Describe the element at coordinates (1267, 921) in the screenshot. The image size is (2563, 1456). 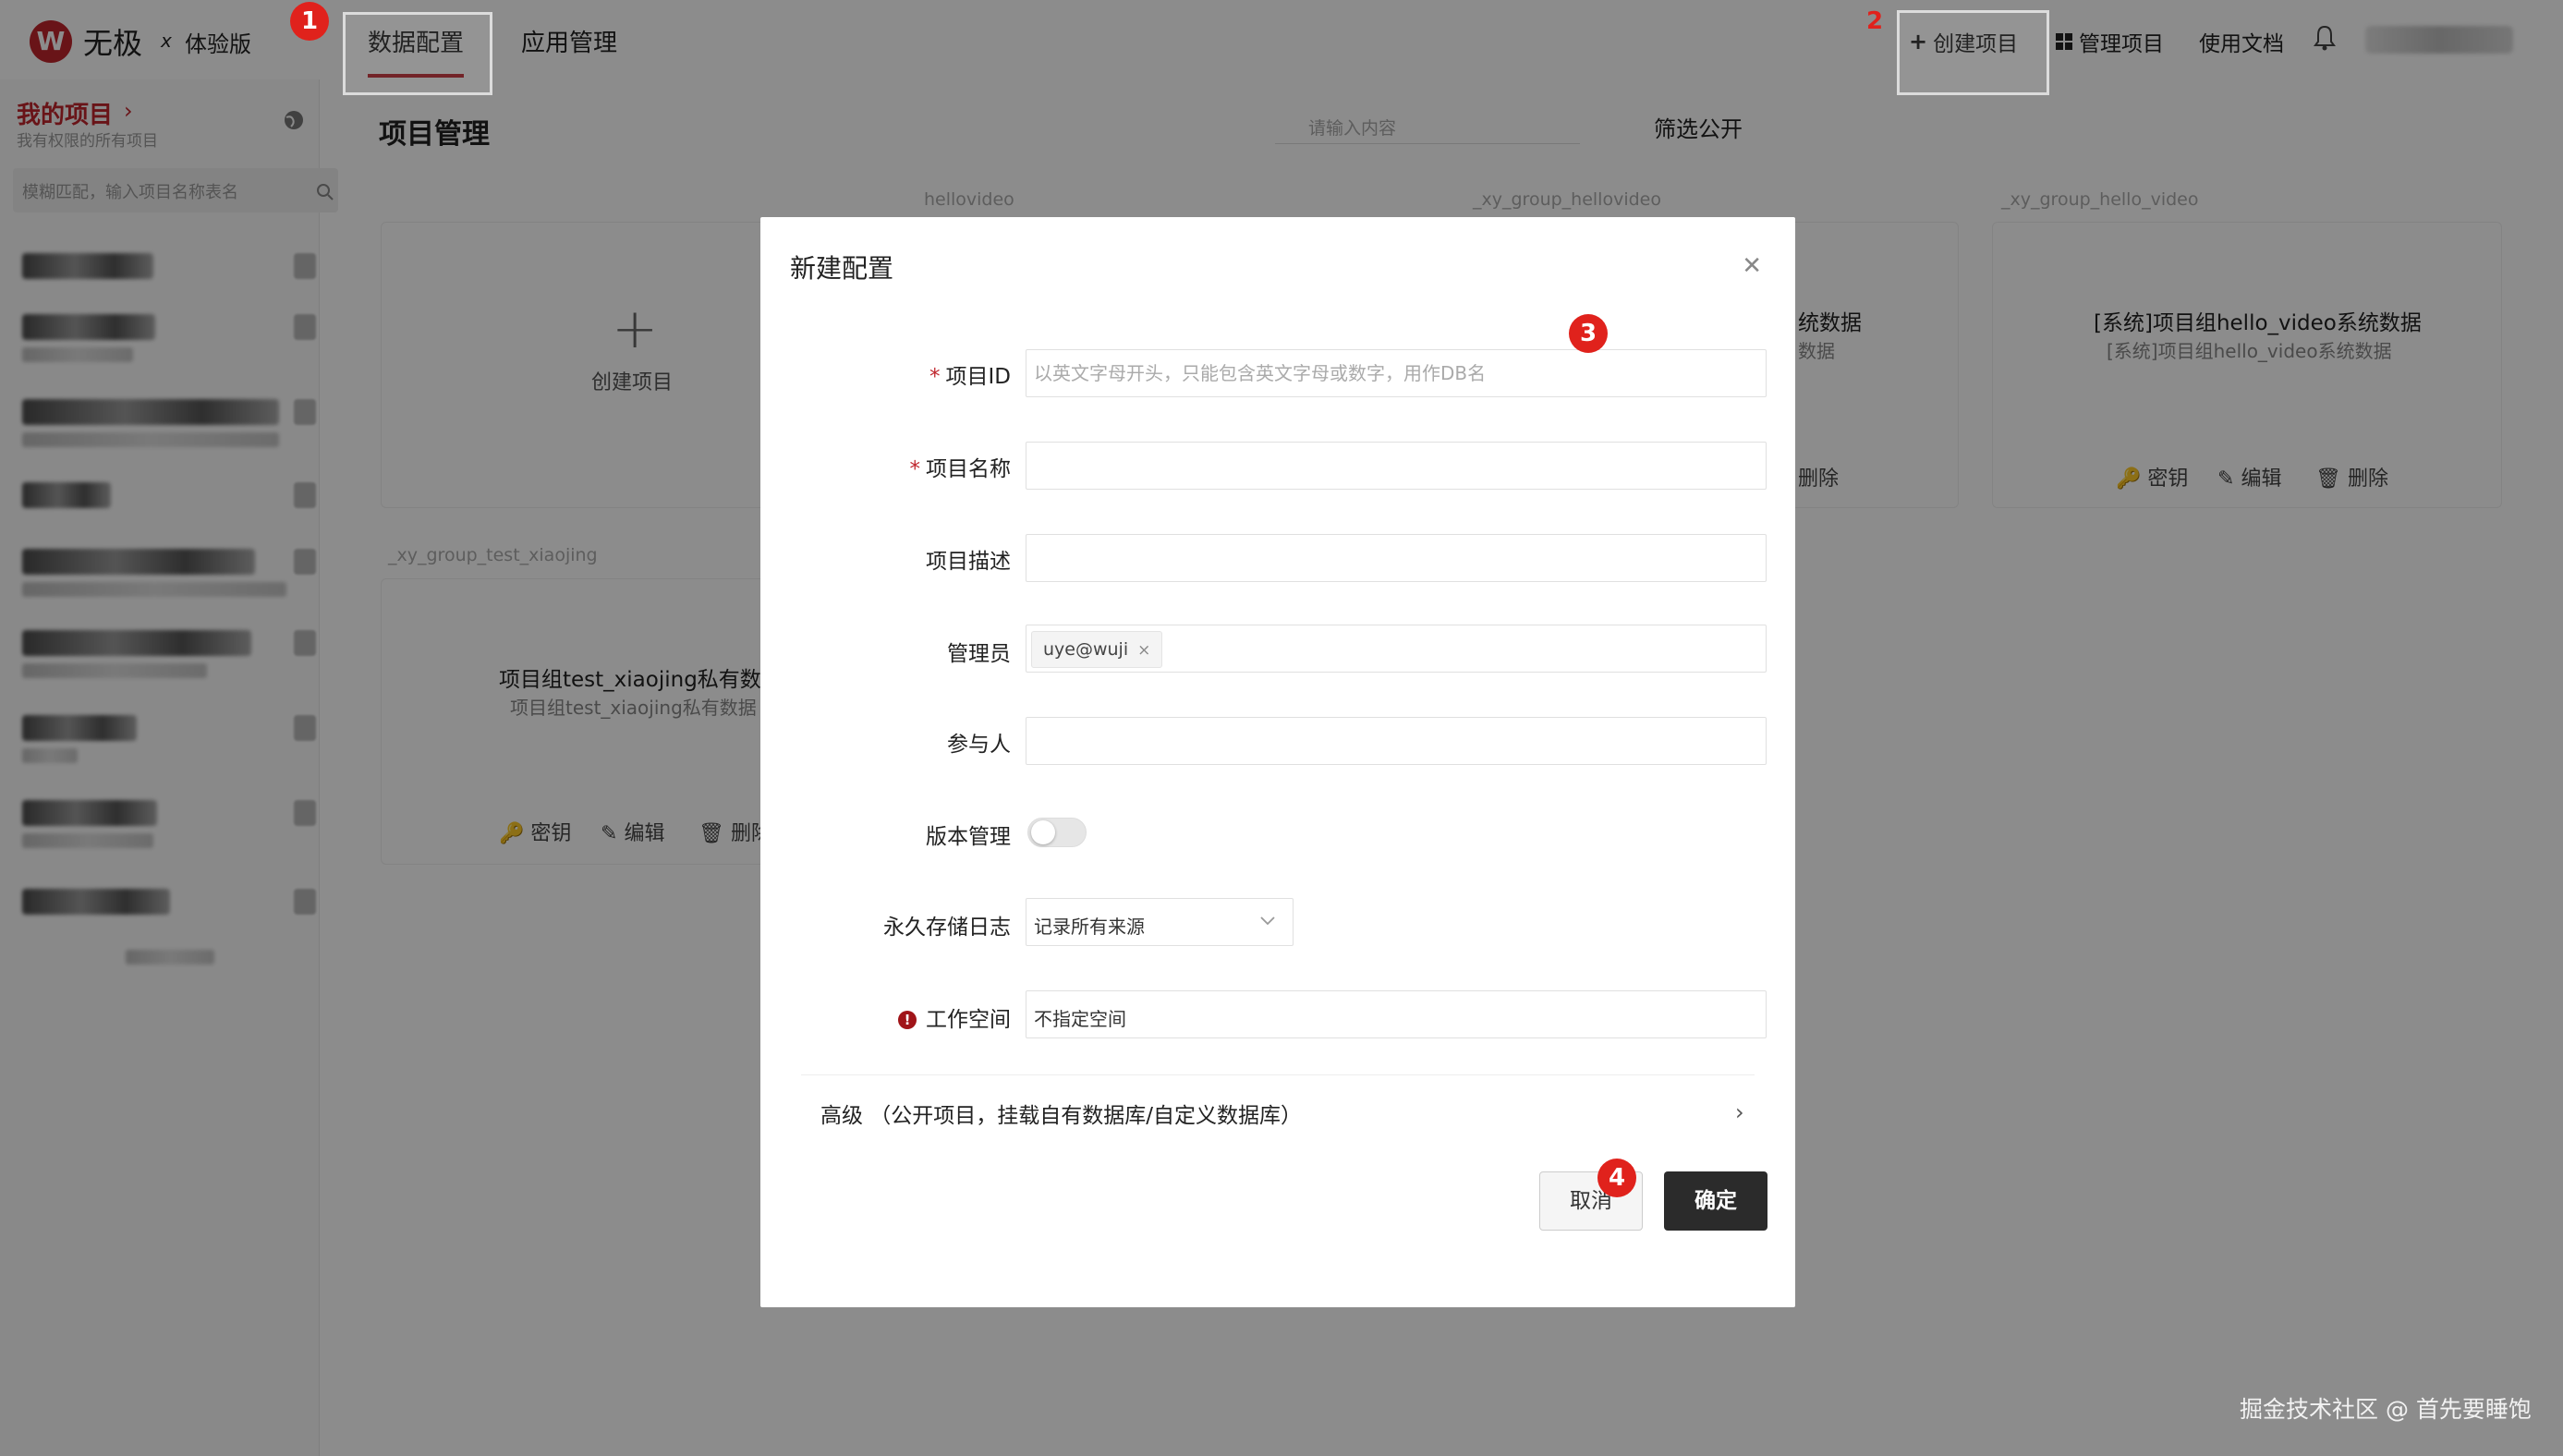
I see `chevron-down-icon` at that location.